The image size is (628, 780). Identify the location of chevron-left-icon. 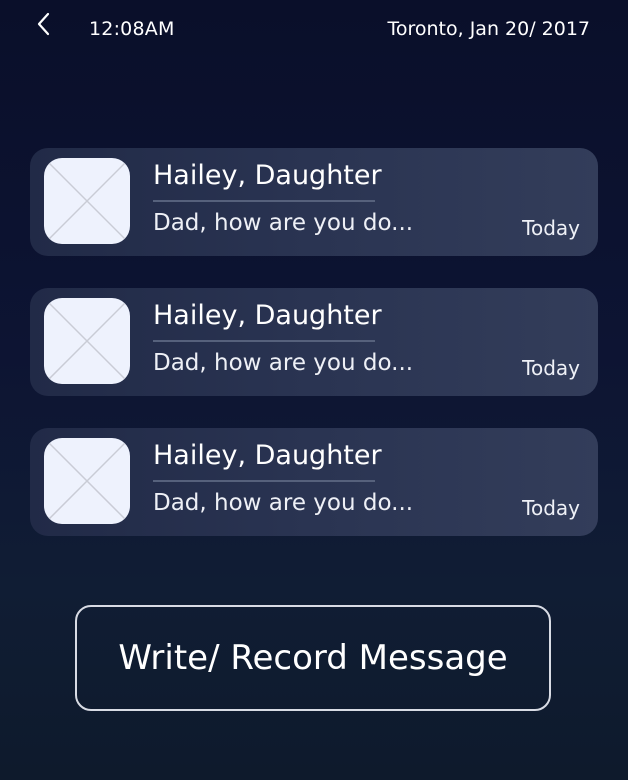
(45, 25).